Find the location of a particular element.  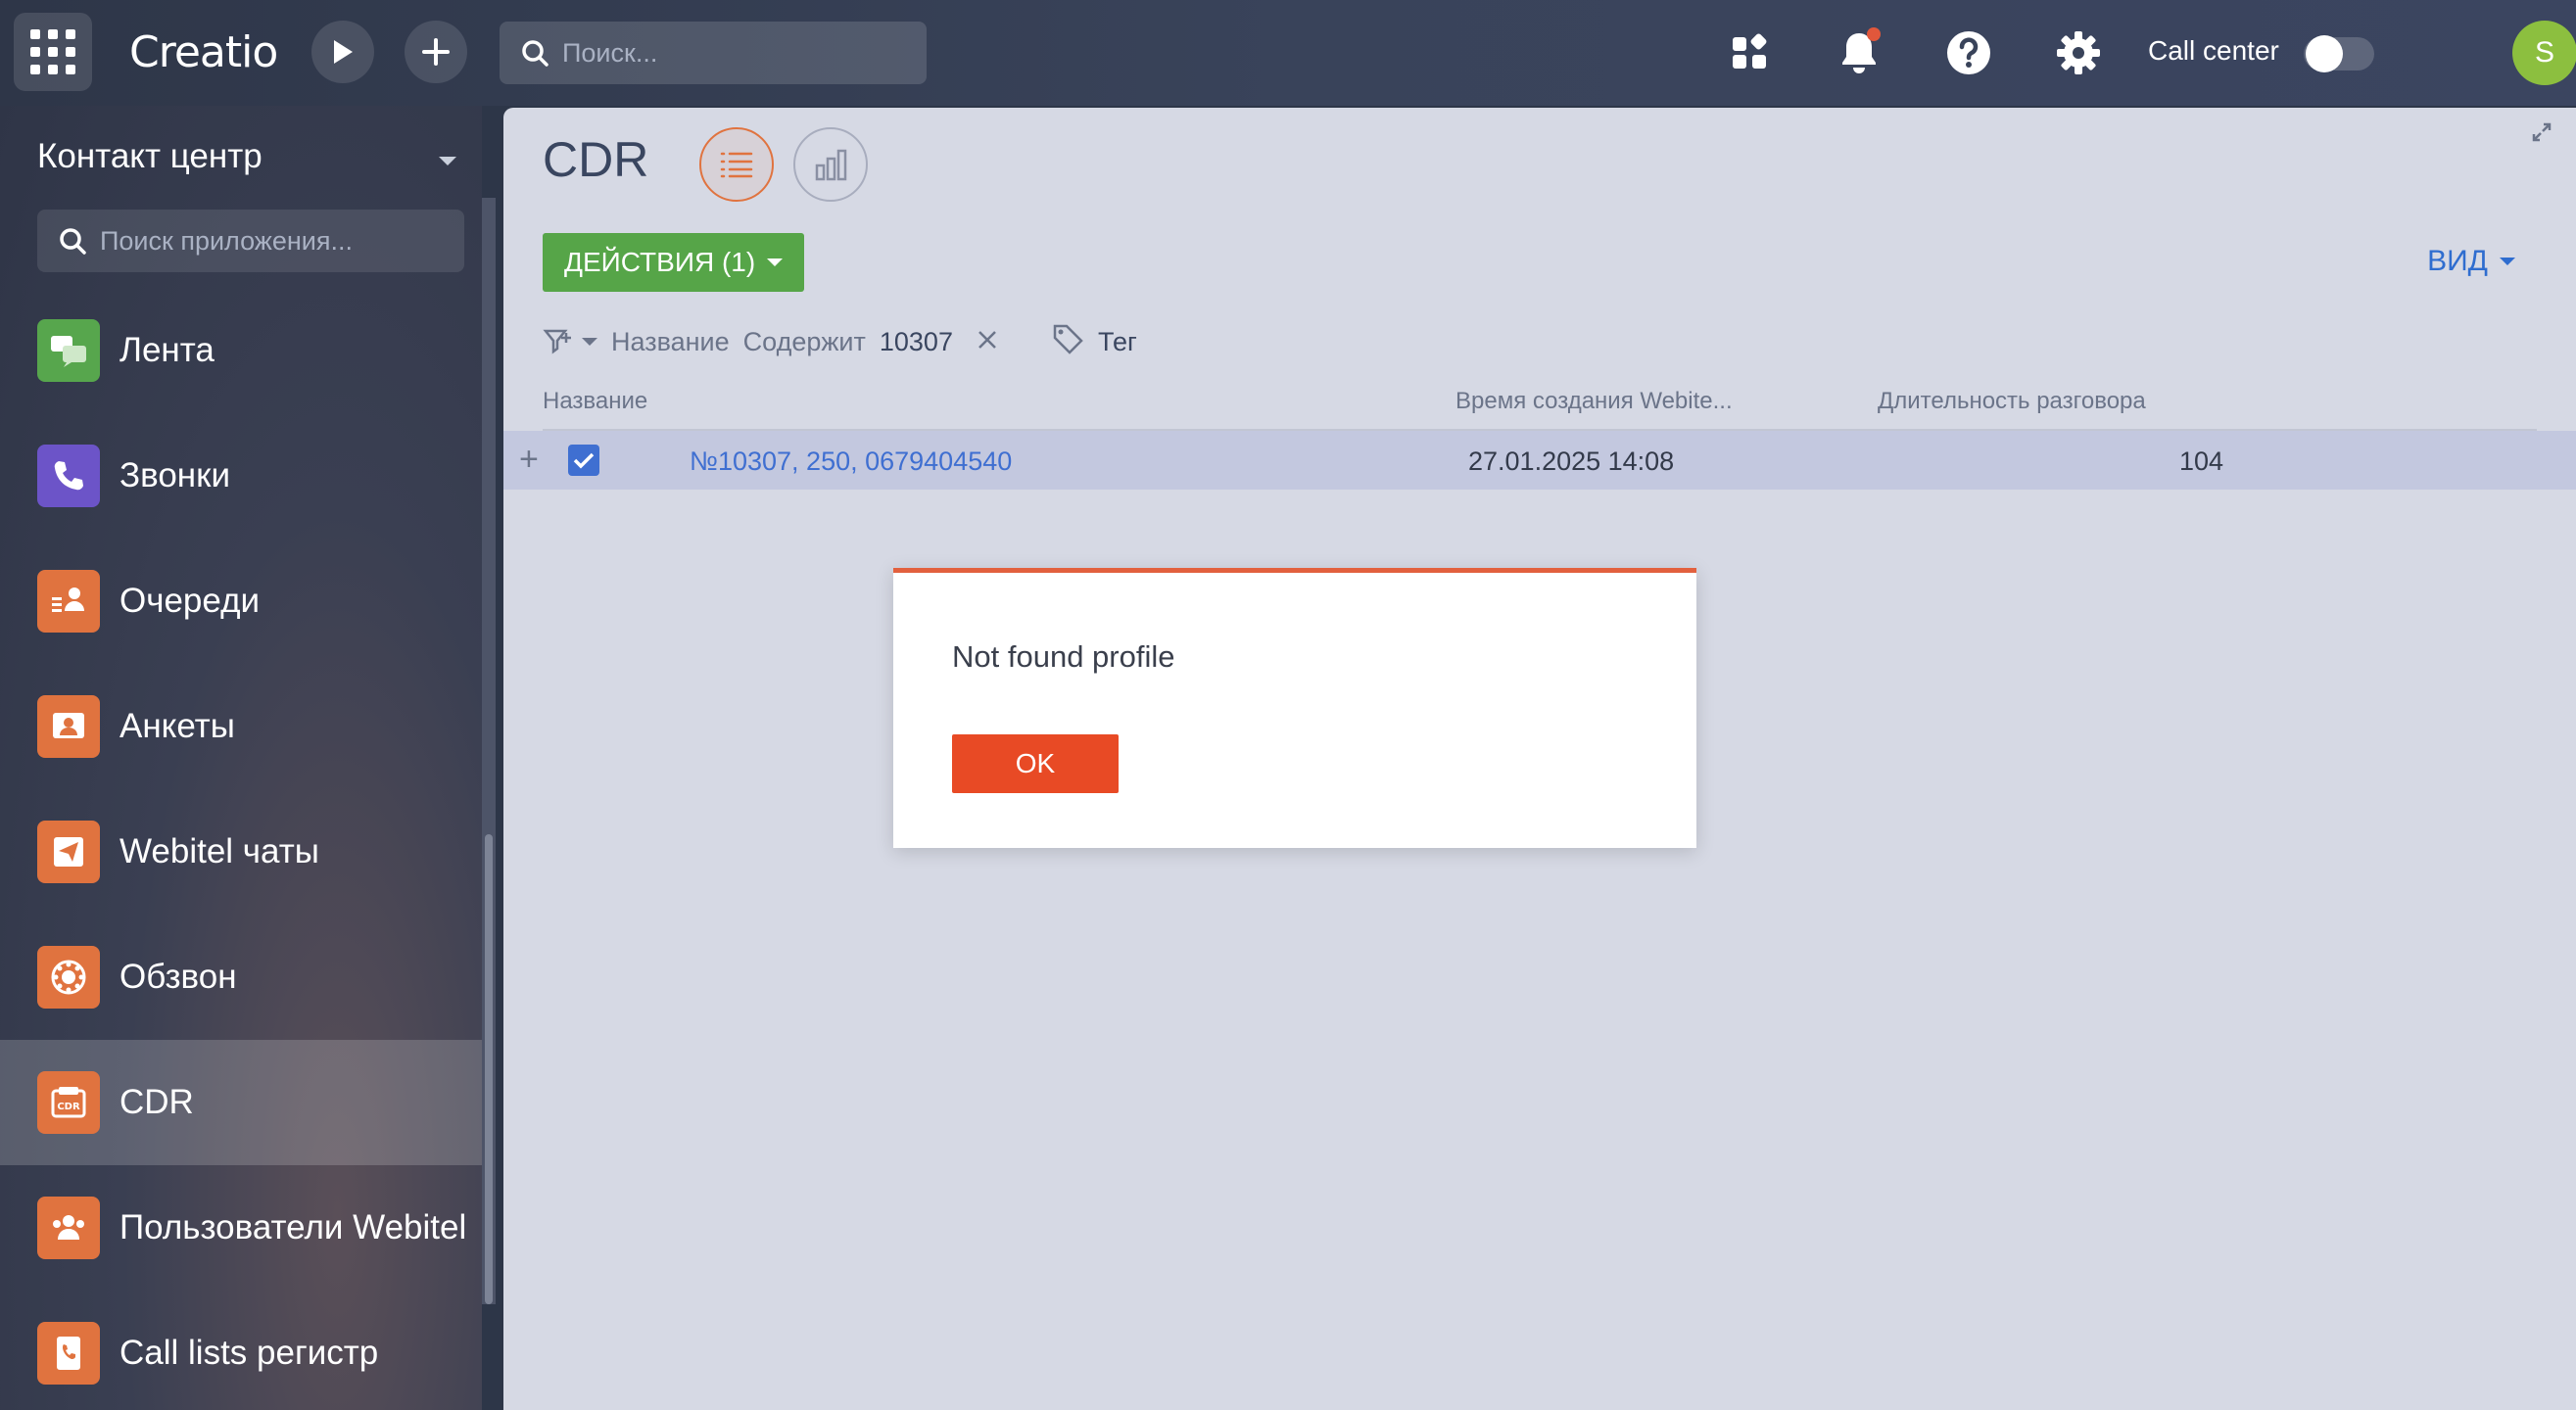

add-button is located at coordinates (436, 52).